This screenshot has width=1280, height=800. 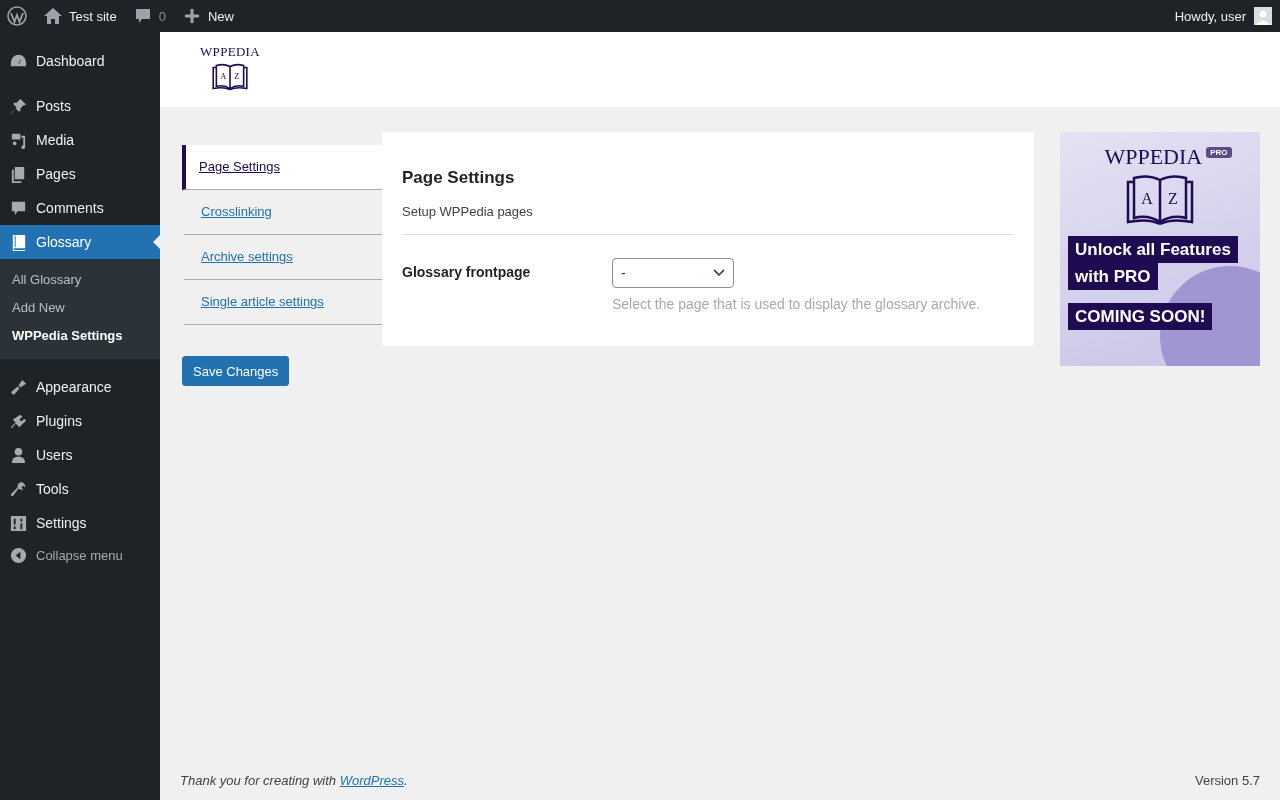 I want to click on menu-item: Glossary, so click(x=80, y=242).